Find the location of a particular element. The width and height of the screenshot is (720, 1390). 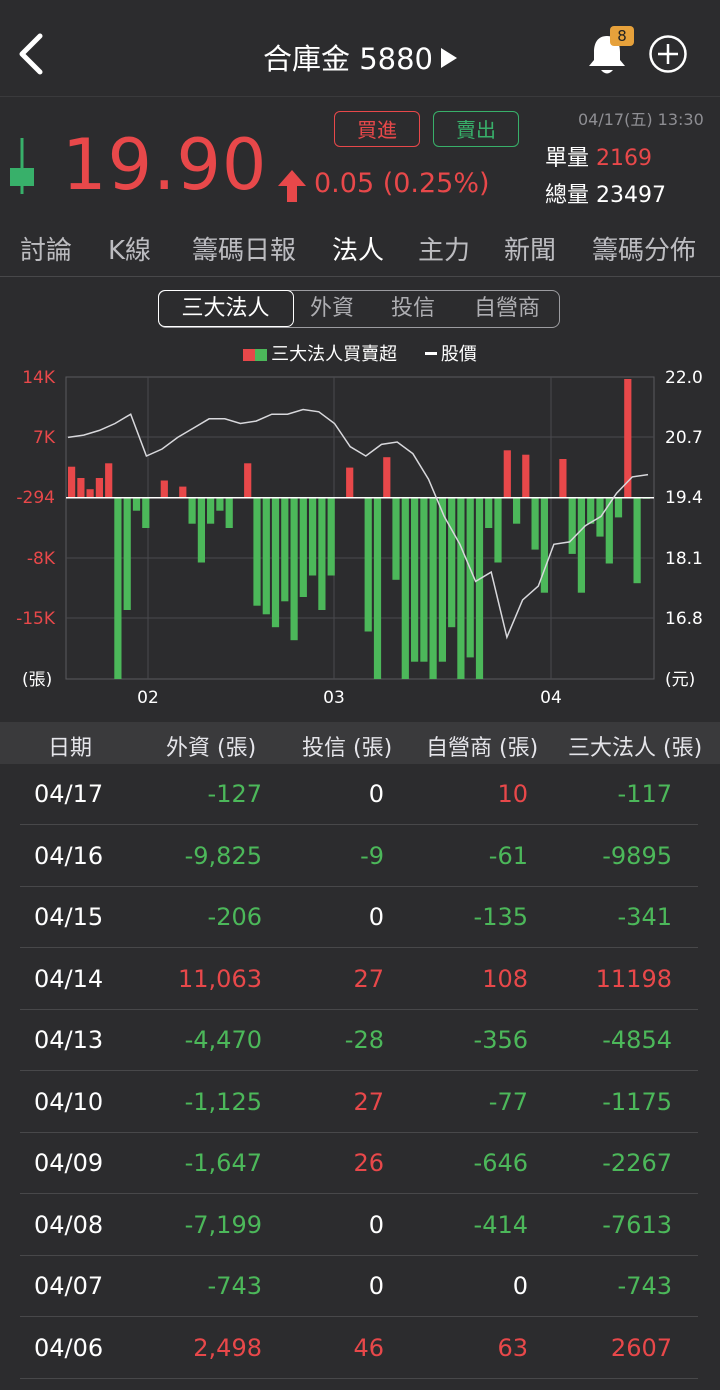

foreign-cell: -1,647 is located at coordinates (223, 1163).